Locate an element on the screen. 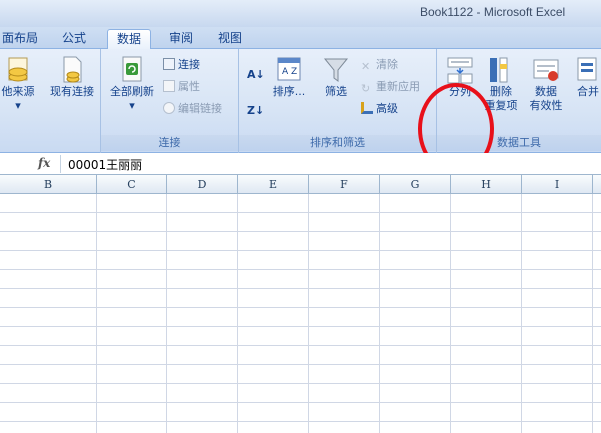 This screenshot has width=601, height=433. connections-icon is located at coordinates (169, 64).